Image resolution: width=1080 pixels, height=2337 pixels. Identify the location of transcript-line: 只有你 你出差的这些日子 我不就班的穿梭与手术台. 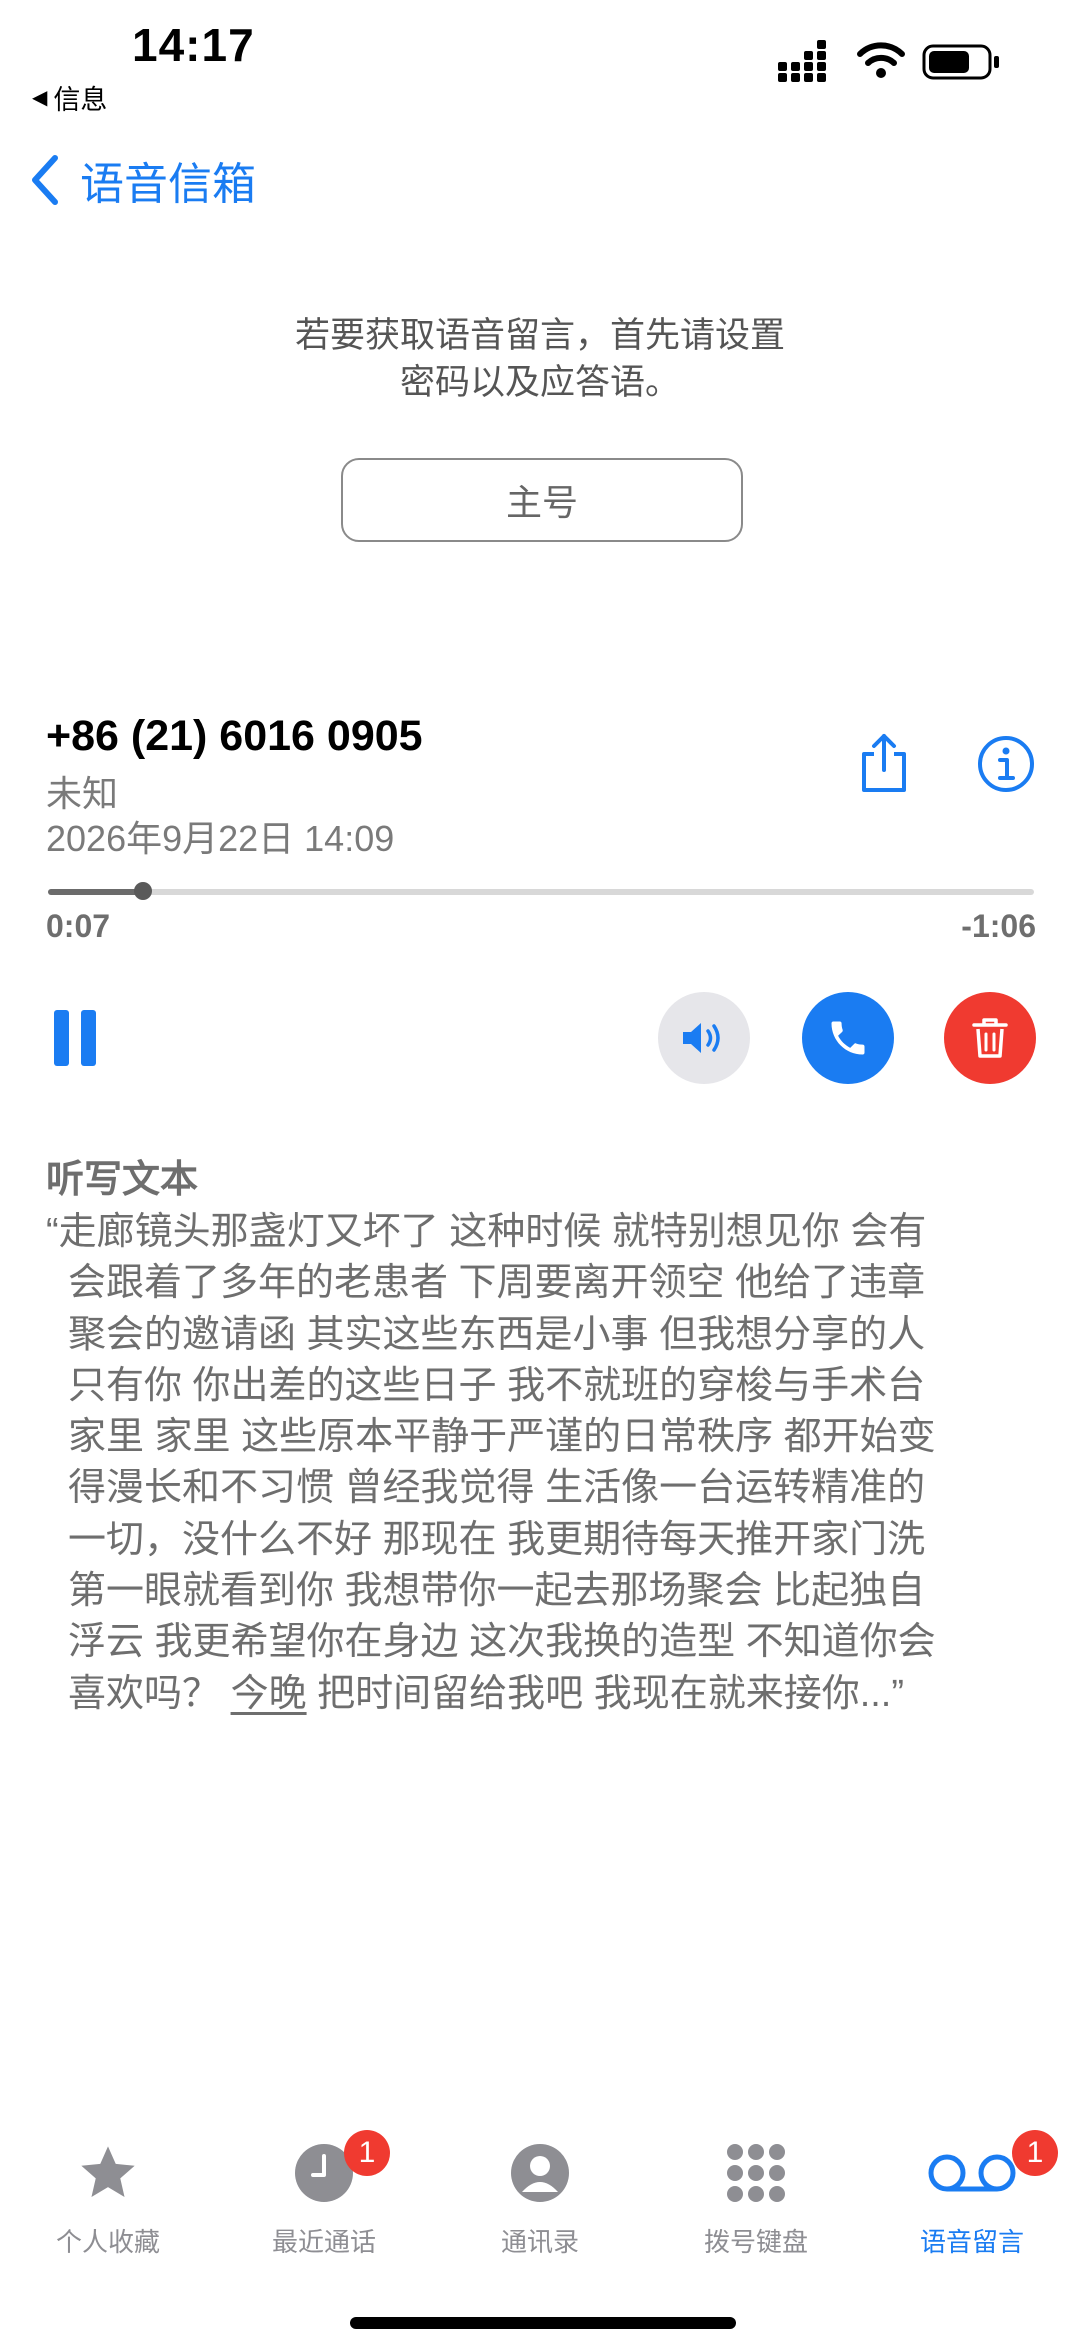
(497, 1385).